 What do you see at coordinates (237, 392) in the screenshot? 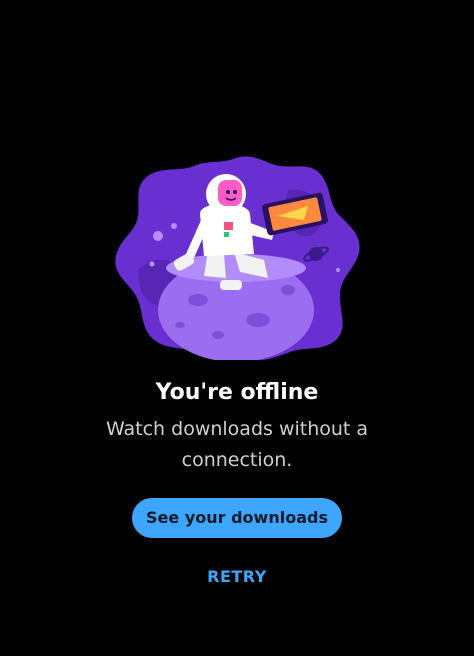
I see `offline-title: You're offline` at bounding box center [237, 392].